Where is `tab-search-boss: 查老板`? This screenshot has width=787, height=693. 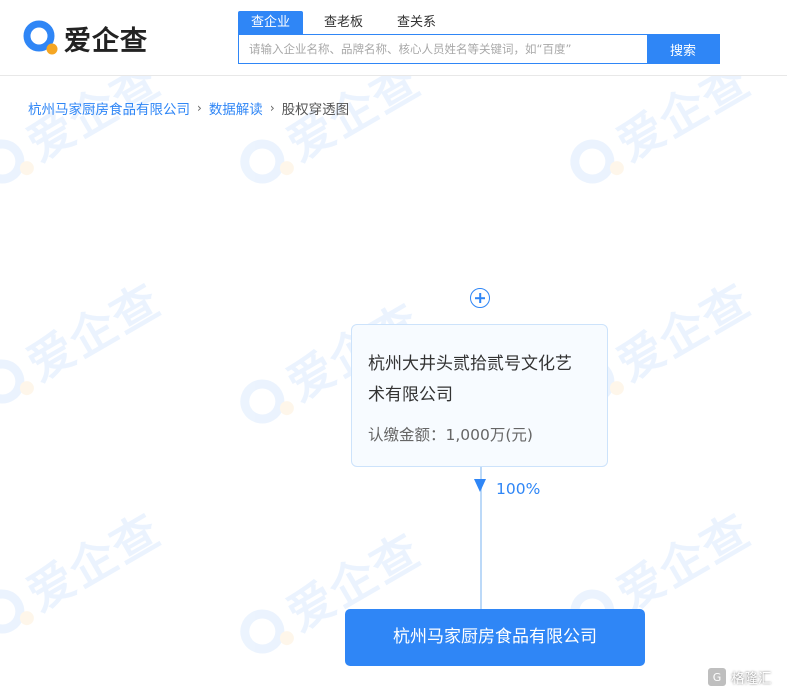 tab-search-boss: 查老板 is located at coordinates (343, 23).